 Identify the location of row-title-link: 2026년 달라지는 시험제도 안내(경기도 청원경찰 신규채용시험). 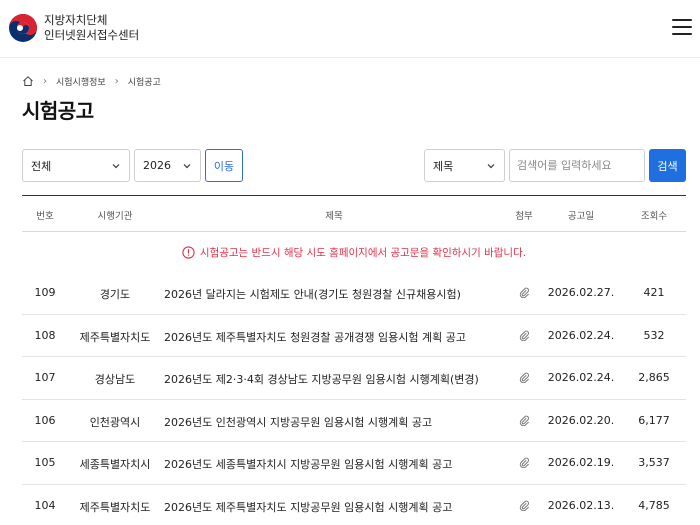
(334, 294).